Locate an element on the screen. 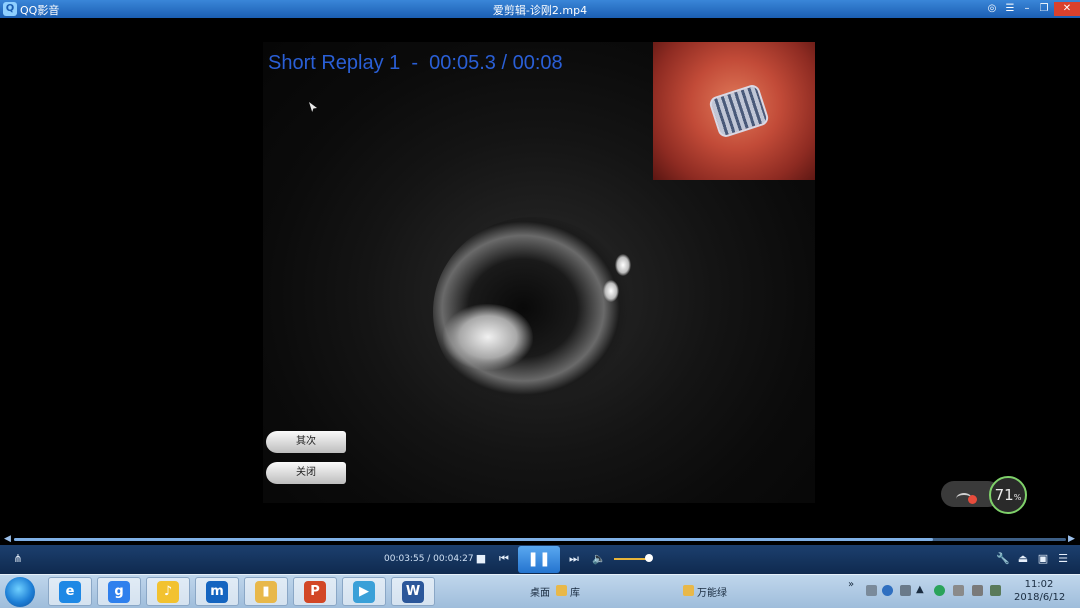 This screenshot has width=1080, height=608. menu-icon: ☰ is located at coordinates (1010, 9).